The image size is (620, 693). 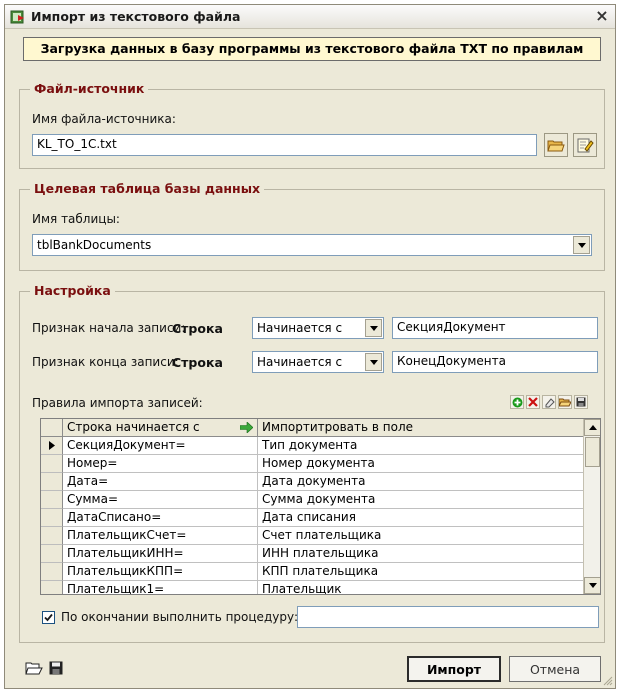 What do you see at coordinates (421, 572) in the screenshot?
I see `cell-import-field: КПП плательщика` at bounding box center [421, 572].